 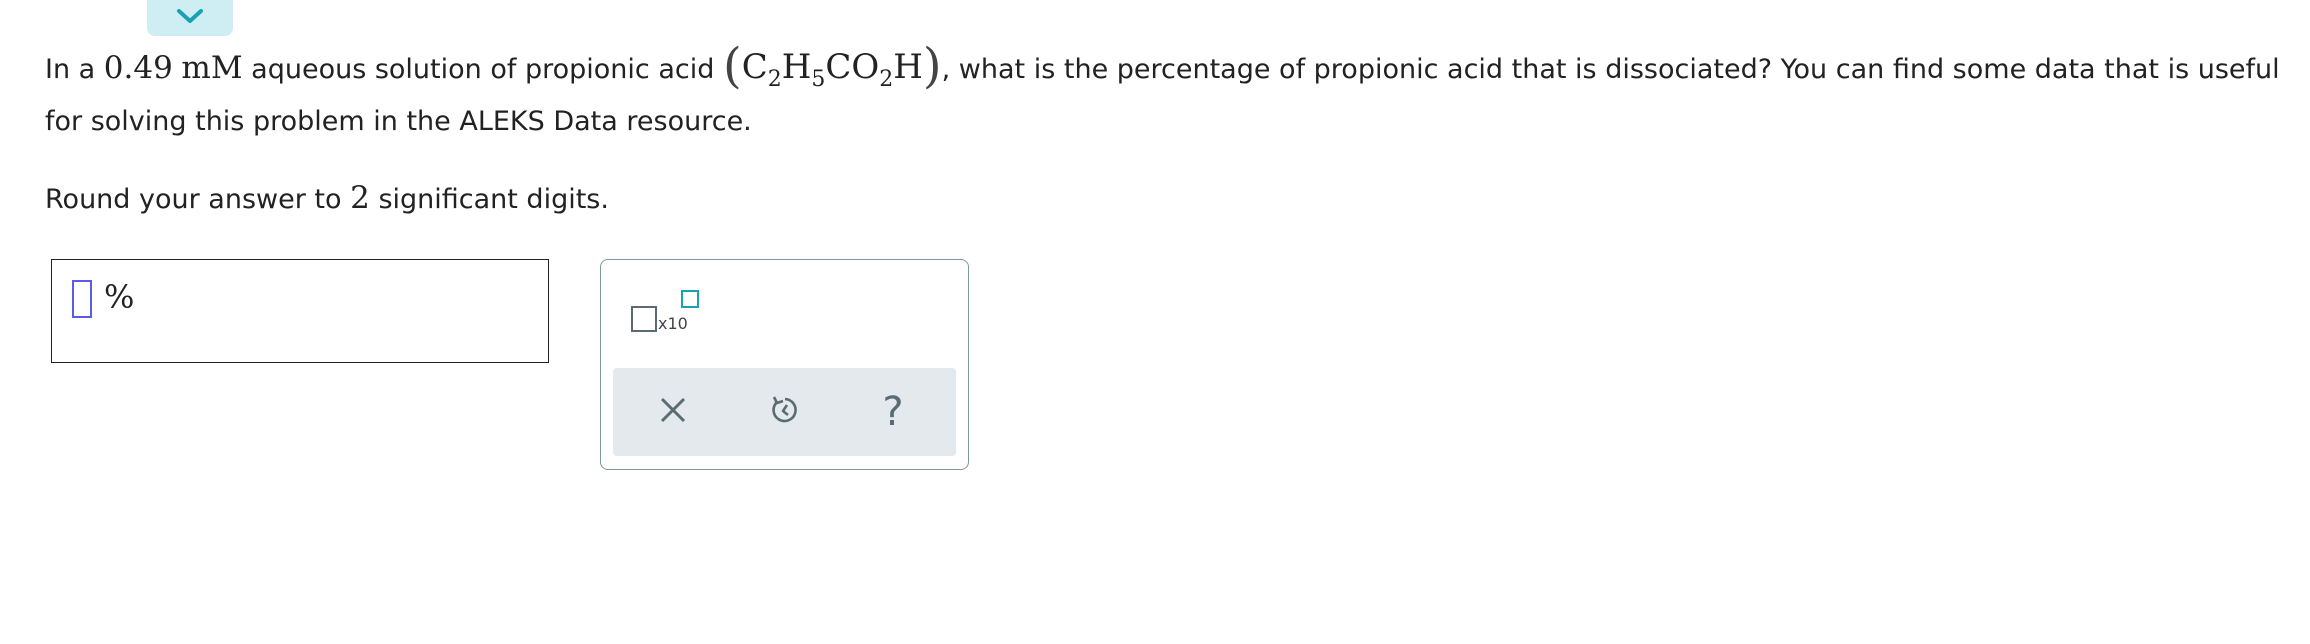 I want to click on undo-icon, so click(x=785, y=412).